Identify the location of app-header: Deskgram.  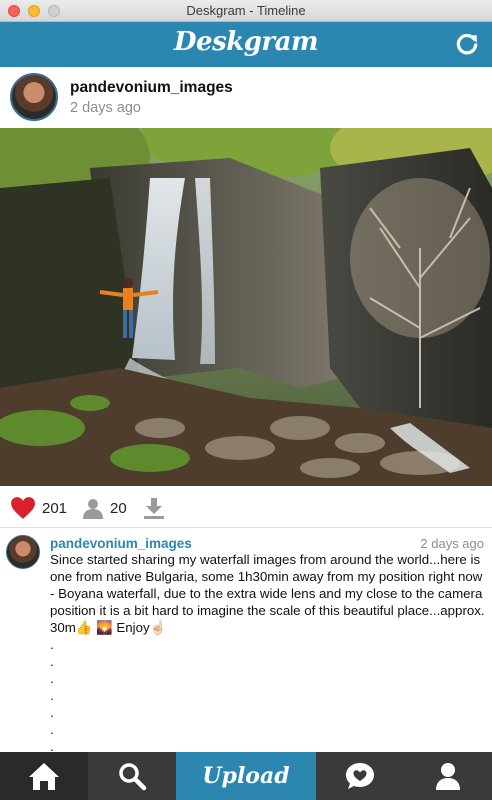
(246, 44).